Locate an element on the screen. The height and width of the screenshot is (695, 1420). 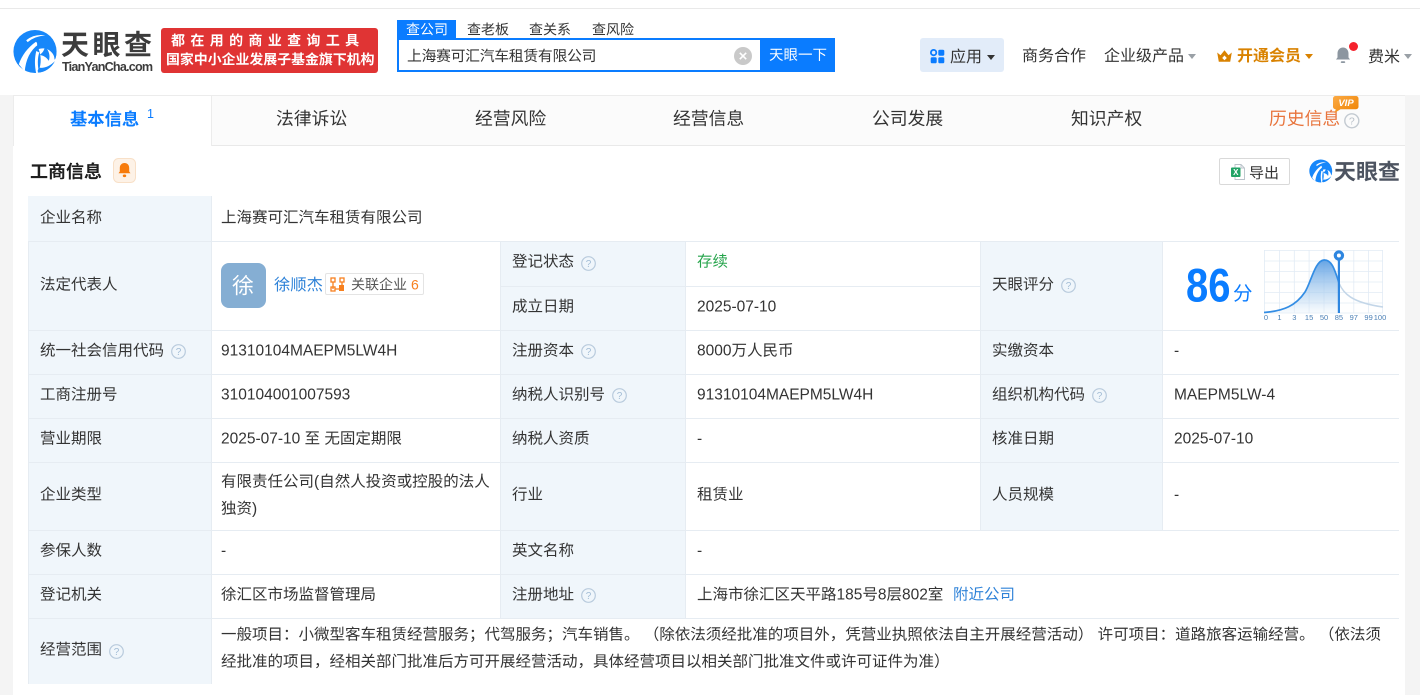
svg-text: 185 is located at coordinates (850, 595).